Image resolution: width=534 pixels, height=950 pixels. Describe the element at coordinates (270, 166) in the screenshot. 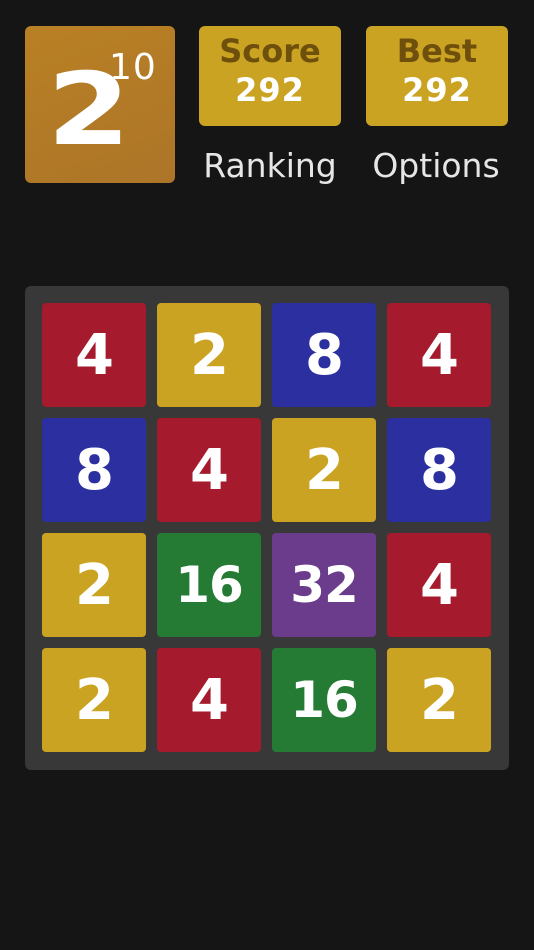

I see `ranking-button: Ranking` at that location.